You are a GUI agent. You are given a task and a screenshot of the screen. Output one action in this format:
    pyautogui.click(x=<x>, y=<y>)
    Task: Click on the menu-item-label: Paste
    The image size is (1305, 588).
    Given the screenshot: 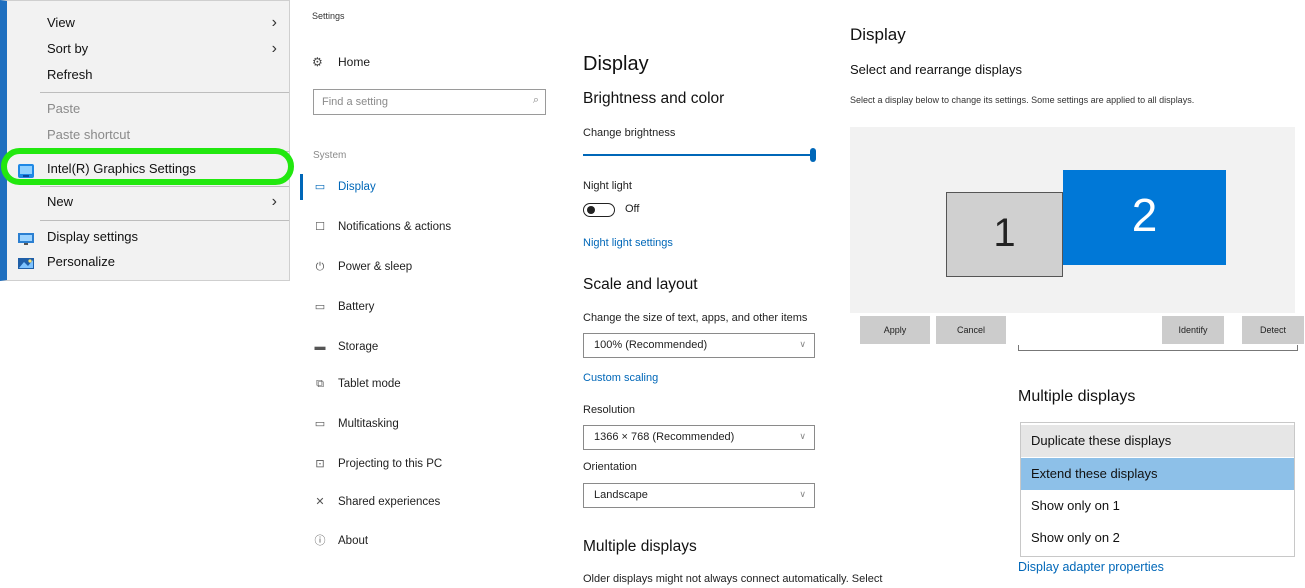 What is the action you would take?
    pyautogui.click(x=64, y=108)
    